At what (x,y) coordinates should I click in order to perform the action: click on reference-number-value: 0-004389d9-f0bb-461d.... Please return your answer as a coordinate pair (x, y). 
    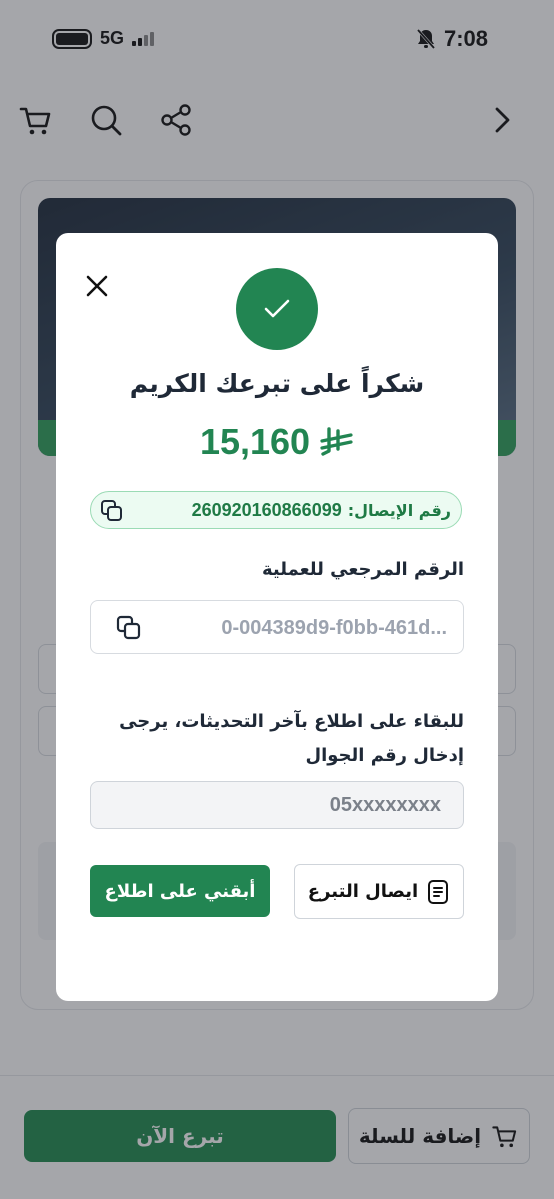
    Looking at the image, I should click on (334, 628).